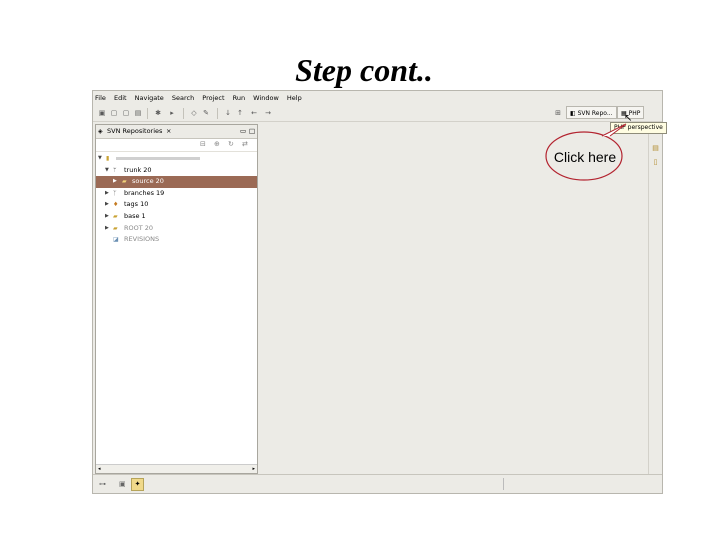 The width and height of the screenshot is (728, 546). What do you see at coordinates (126, 113) in the screenshot?
I see `save-all-icon: ▢` at bounding box center [126, 113].